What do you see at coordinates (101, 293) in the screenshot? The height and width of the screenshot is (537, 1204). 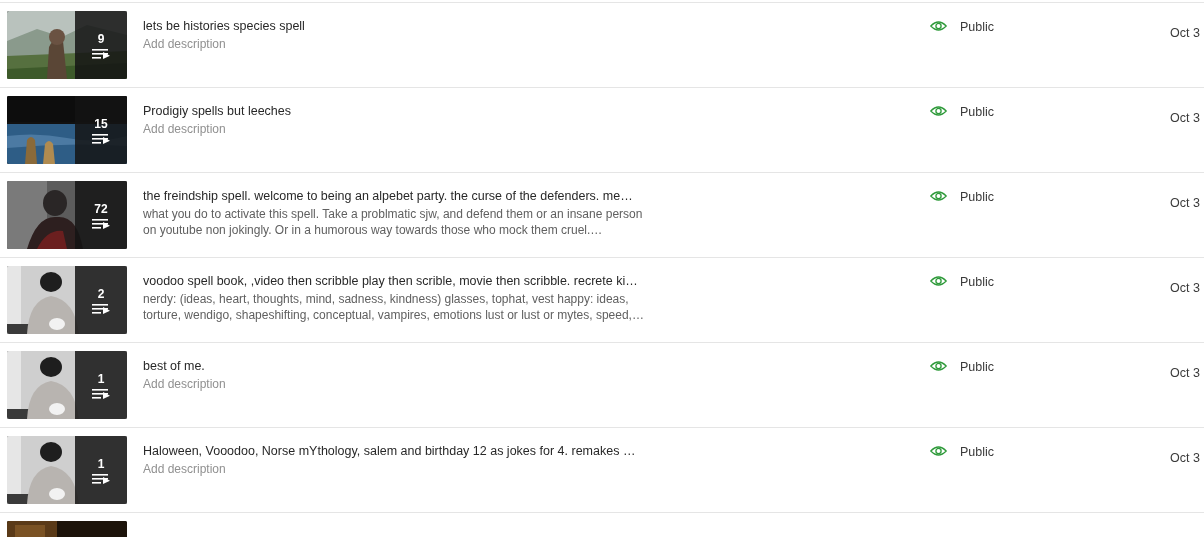 I see `video-count: 2` at bounding box center [101, 293].